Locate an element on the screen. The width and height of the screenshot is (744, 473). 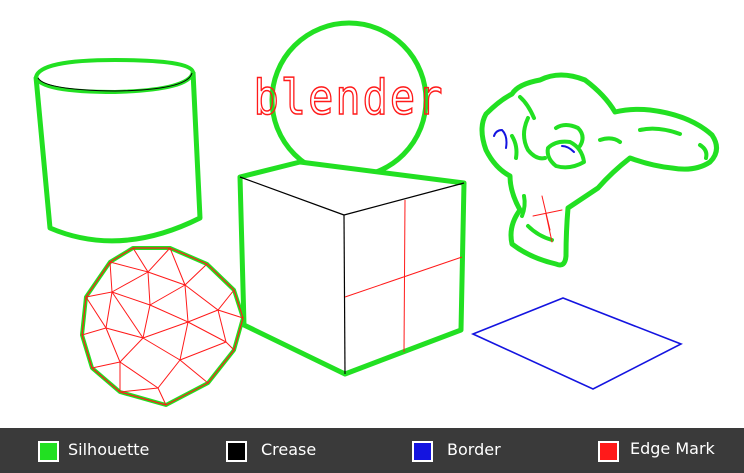
legend-label: Edge Mark is located at coordinates (672, 448).